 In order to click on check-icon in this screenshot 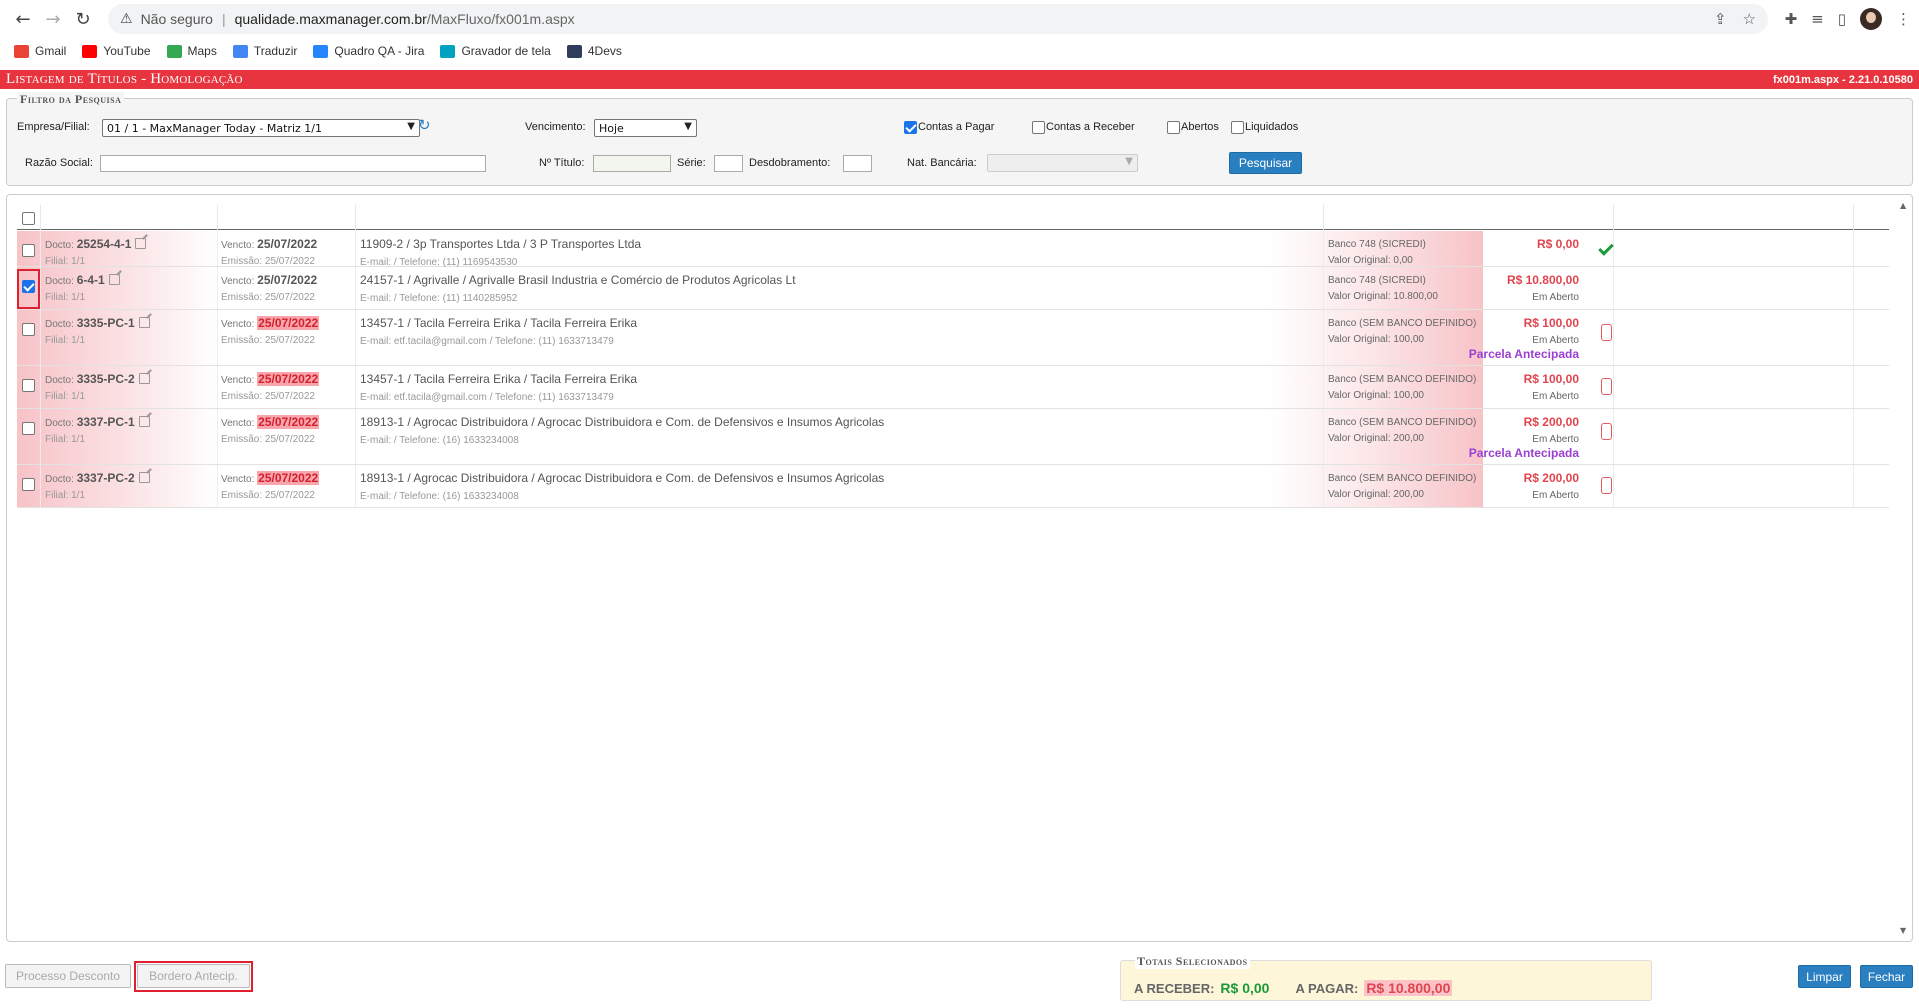, I will do `click(1606, 248)`.